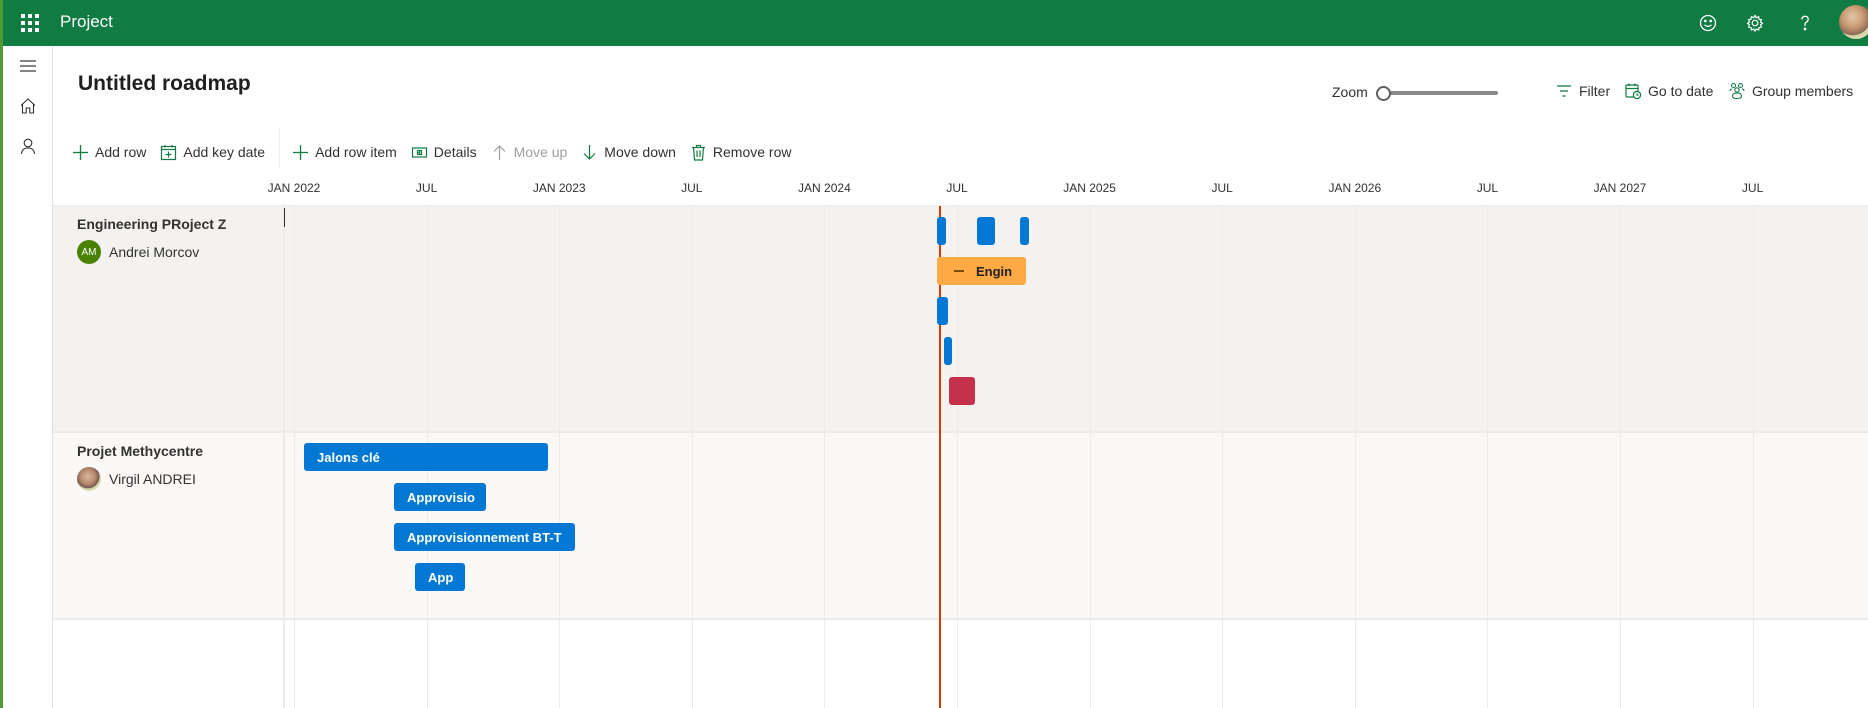  I want to click on zoom-slider-track, so click(1440, 93).